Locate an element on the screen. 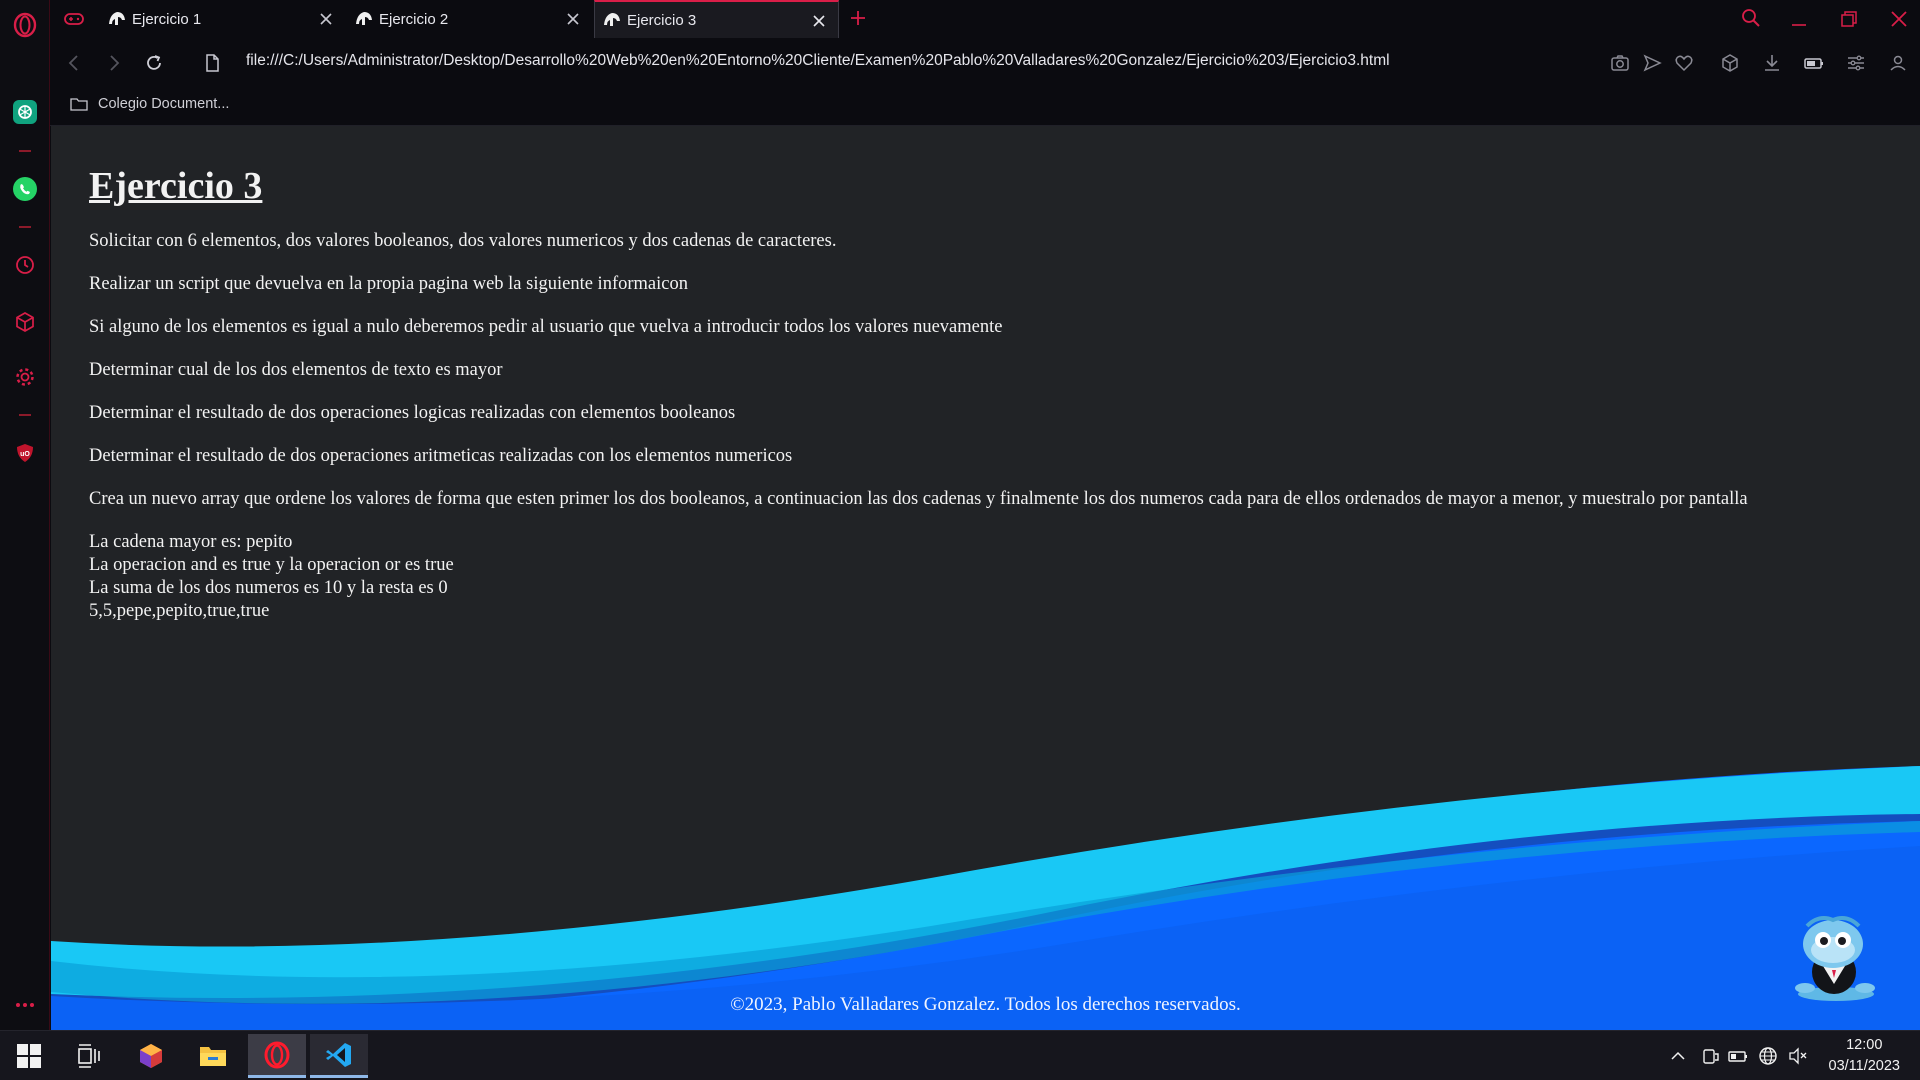 The image size is (1920, 1080). new-tab-plus-icon is located at coordinates (858, 20).